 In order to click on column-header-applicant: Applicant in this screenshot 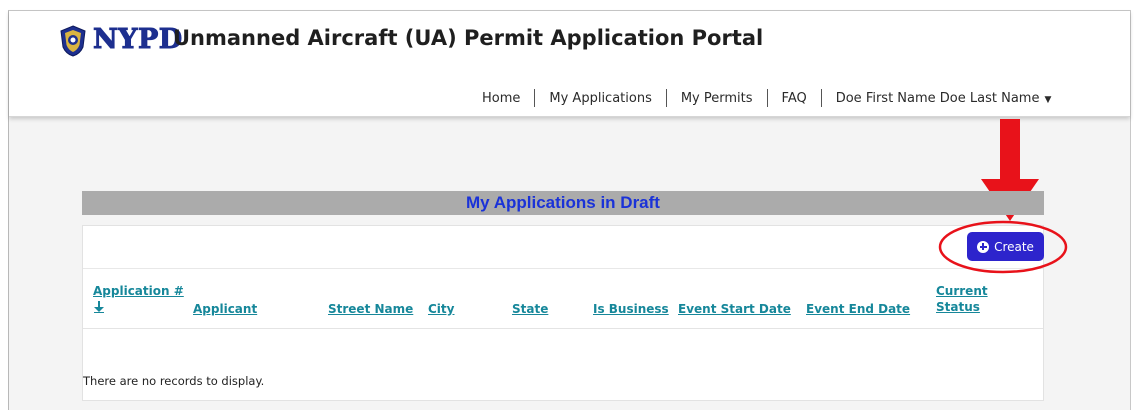, I will do `click(225, 309)`.